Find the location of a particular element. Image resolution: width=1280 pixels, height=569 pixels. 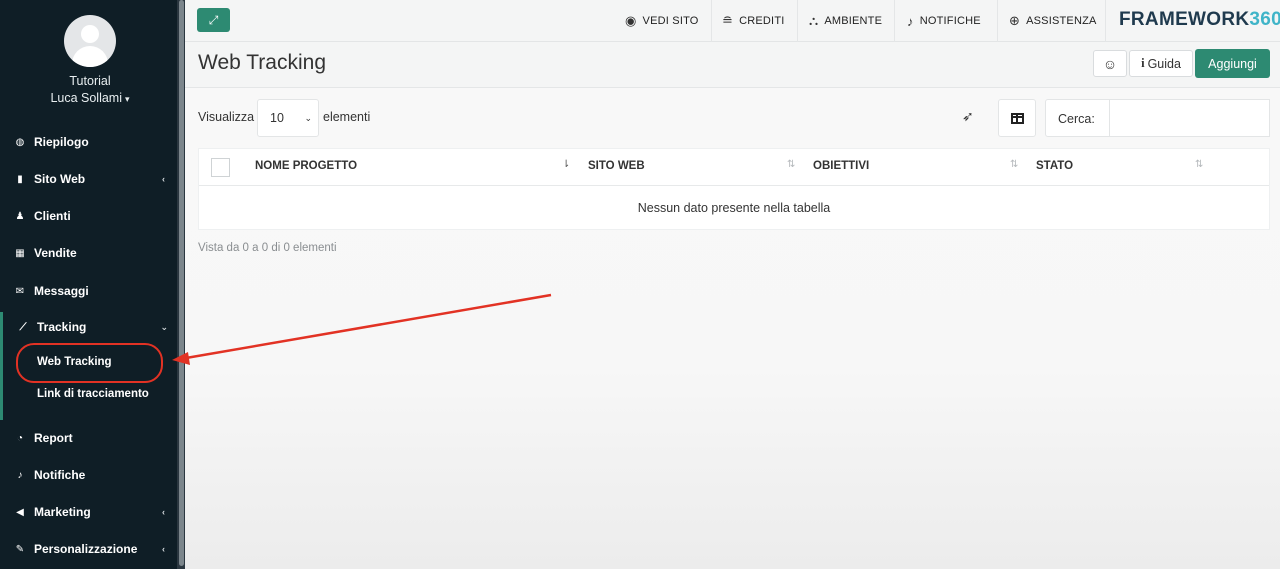

megaphone-icon: ◀ is located at coordinates (20, 512).